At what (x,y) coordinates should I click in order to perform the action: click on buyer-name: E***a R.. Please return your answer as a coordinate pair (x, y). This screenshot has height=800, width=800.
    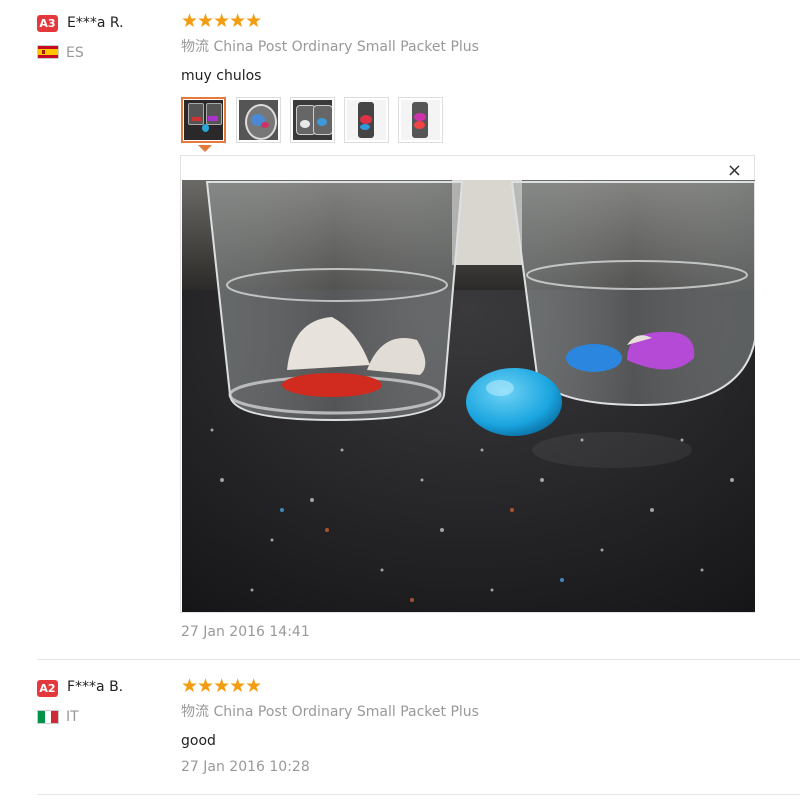
    Looking at the image, I should click on (95, 23).